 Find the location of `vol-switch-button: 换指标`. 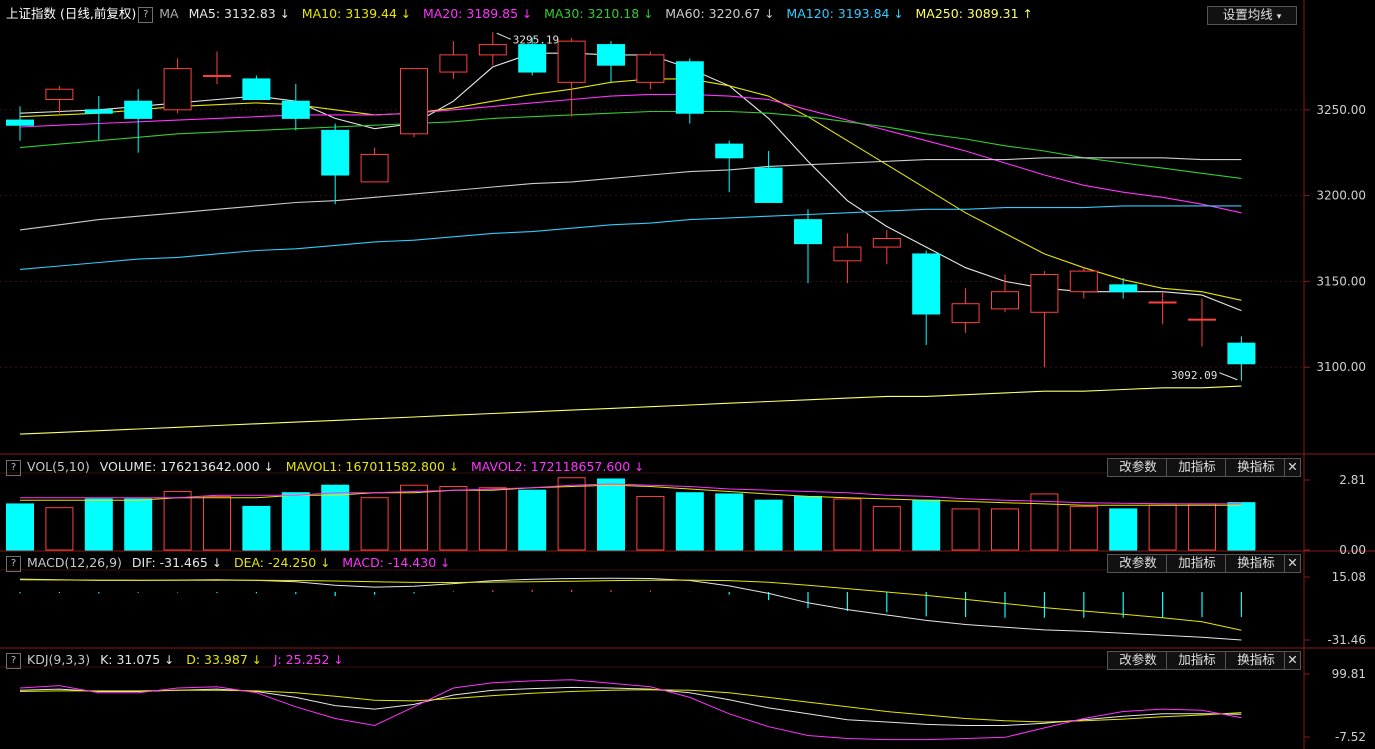

vol-switch-button: 换指标 is located at coordinates (1256, 467).